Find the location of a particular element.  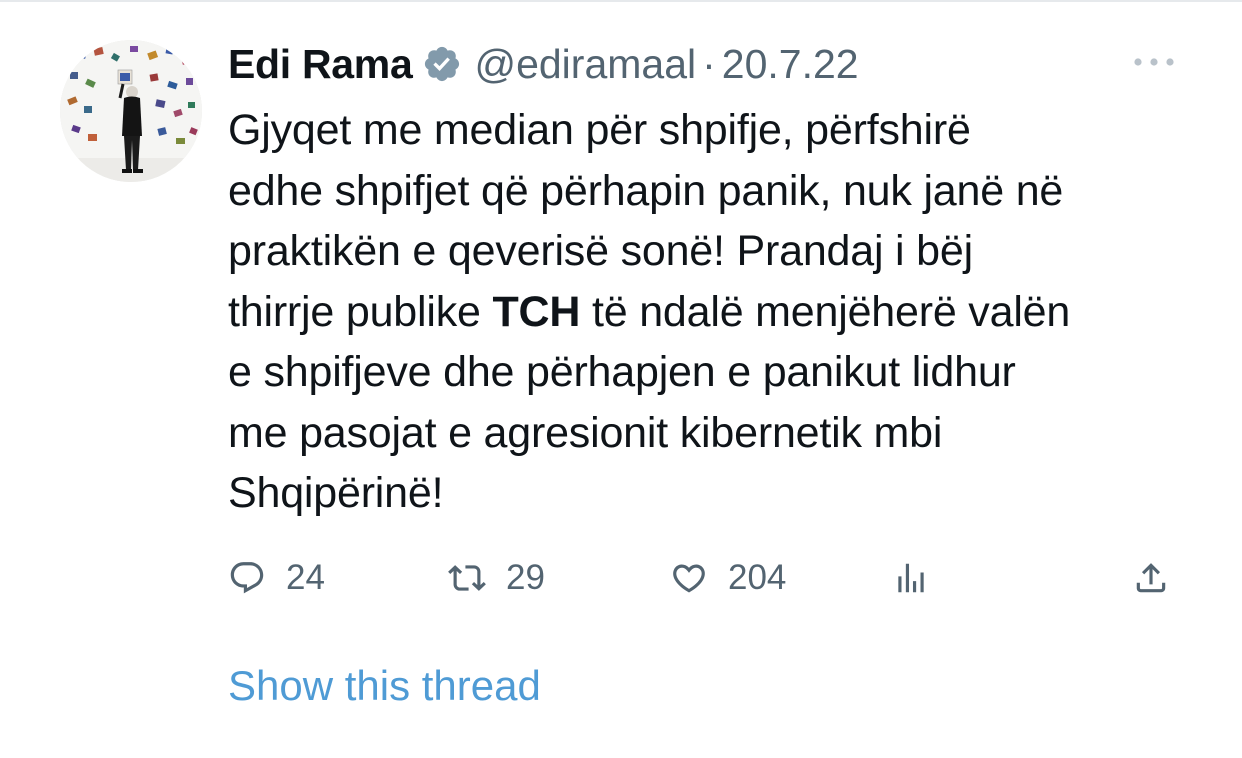

tweet-date: 20.7.22 is located at coordinates (790, 64).